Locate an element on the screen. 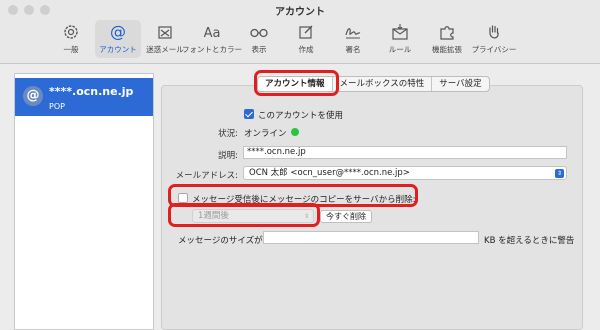 This screenshot has width=600, height=330. toolbar-accounts-label: アカウント is located at coordinates (118, 49).